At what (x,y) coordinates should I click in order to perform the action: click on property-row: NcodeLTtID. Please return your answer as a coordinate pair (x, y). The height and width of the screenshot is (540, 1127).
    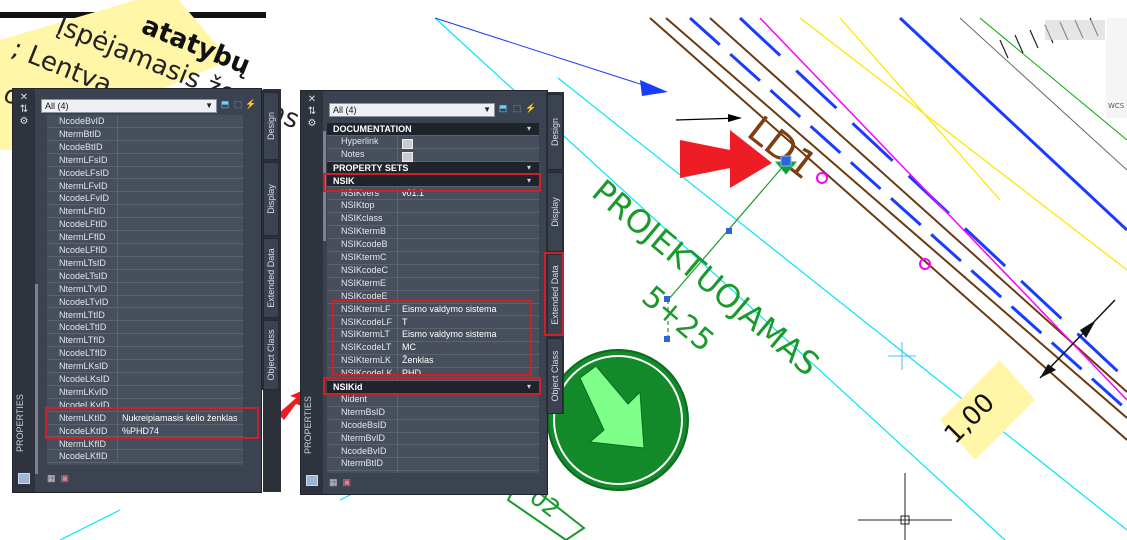
    Looking at the image, I should click on (145, 328).